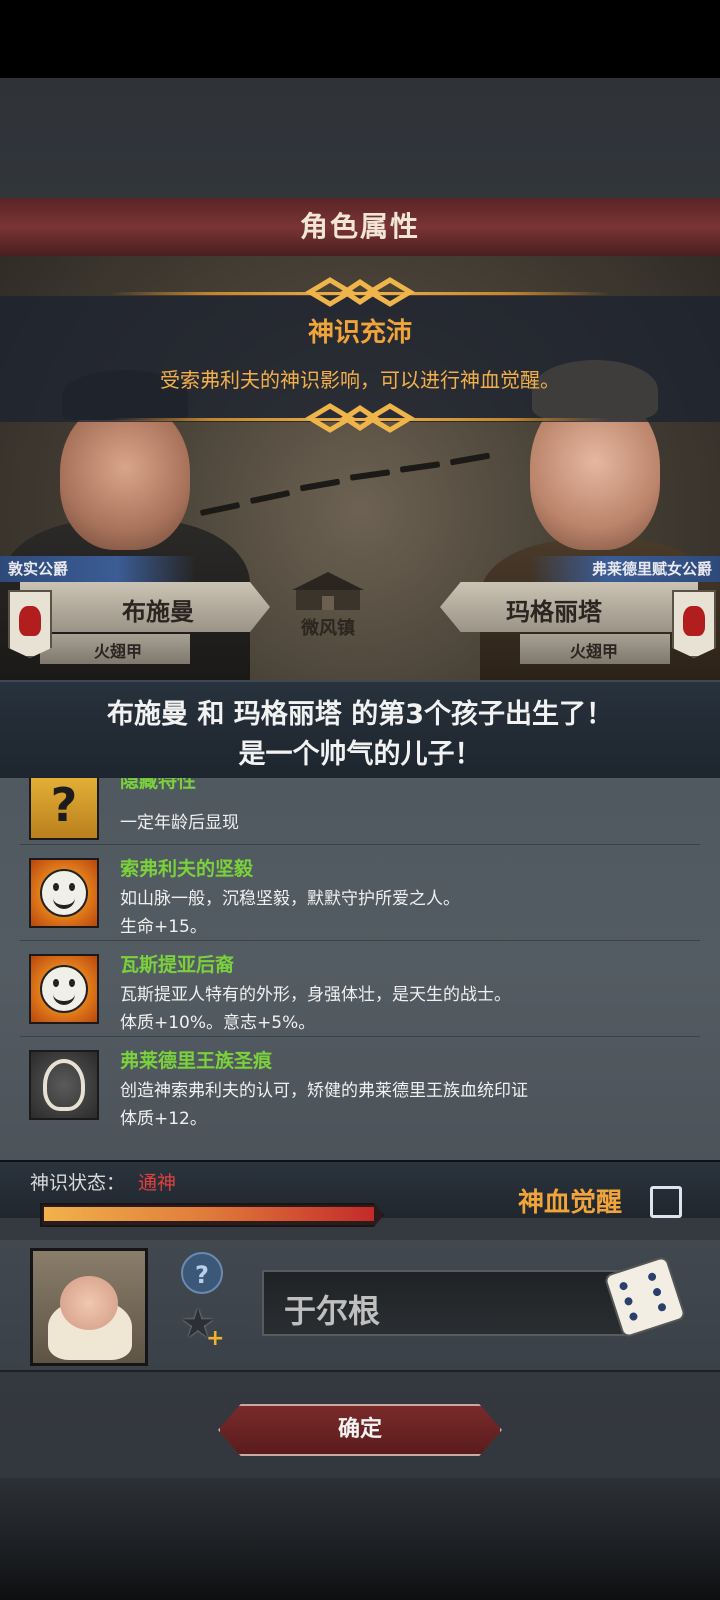 Image resolution: width=720 pixels, height=1600 pixels. Describe the element at coordinates (694, 624) in the screenshot. I see `mother-crest-icon` at that location.